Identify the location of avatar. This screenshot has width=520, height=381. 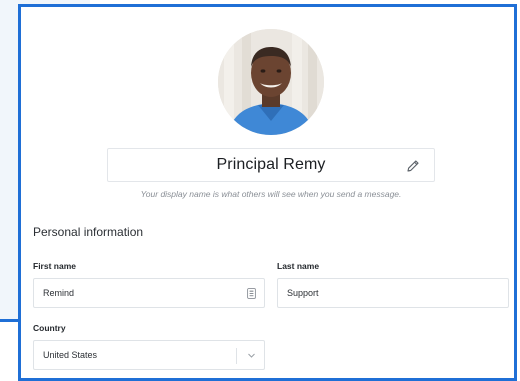
(271, 82).